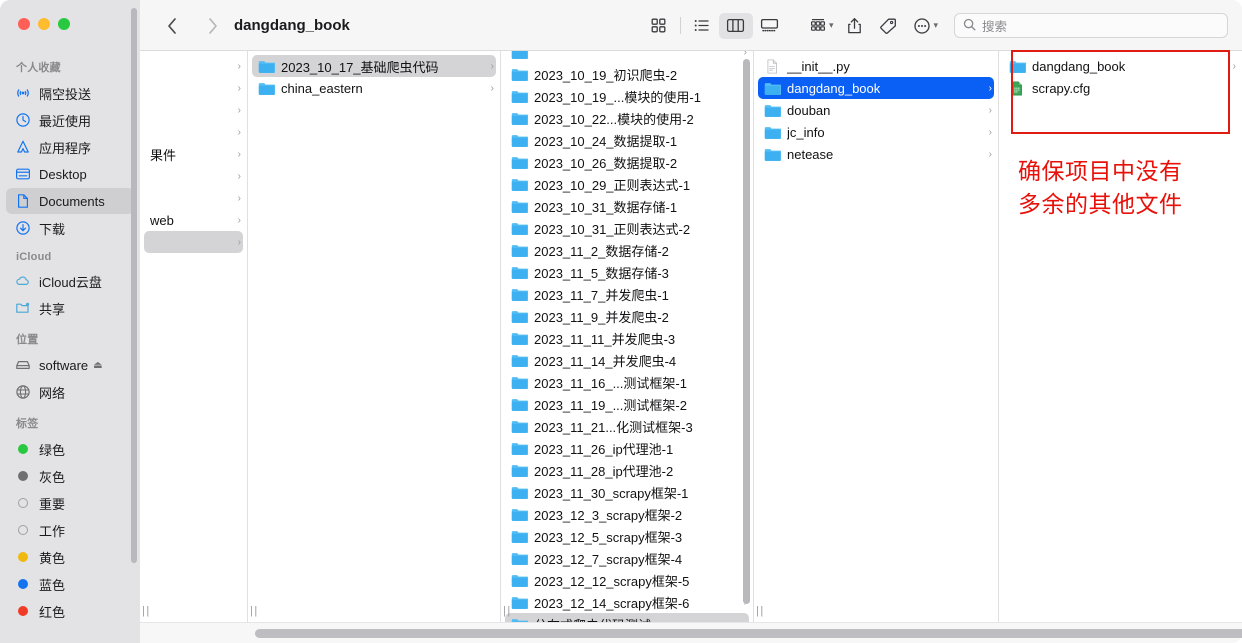 This screenshot has height=643, width=1242. Describe the element at coordinates (876, 110) in the screenshot. I see `list-item: douban ›` at that location.